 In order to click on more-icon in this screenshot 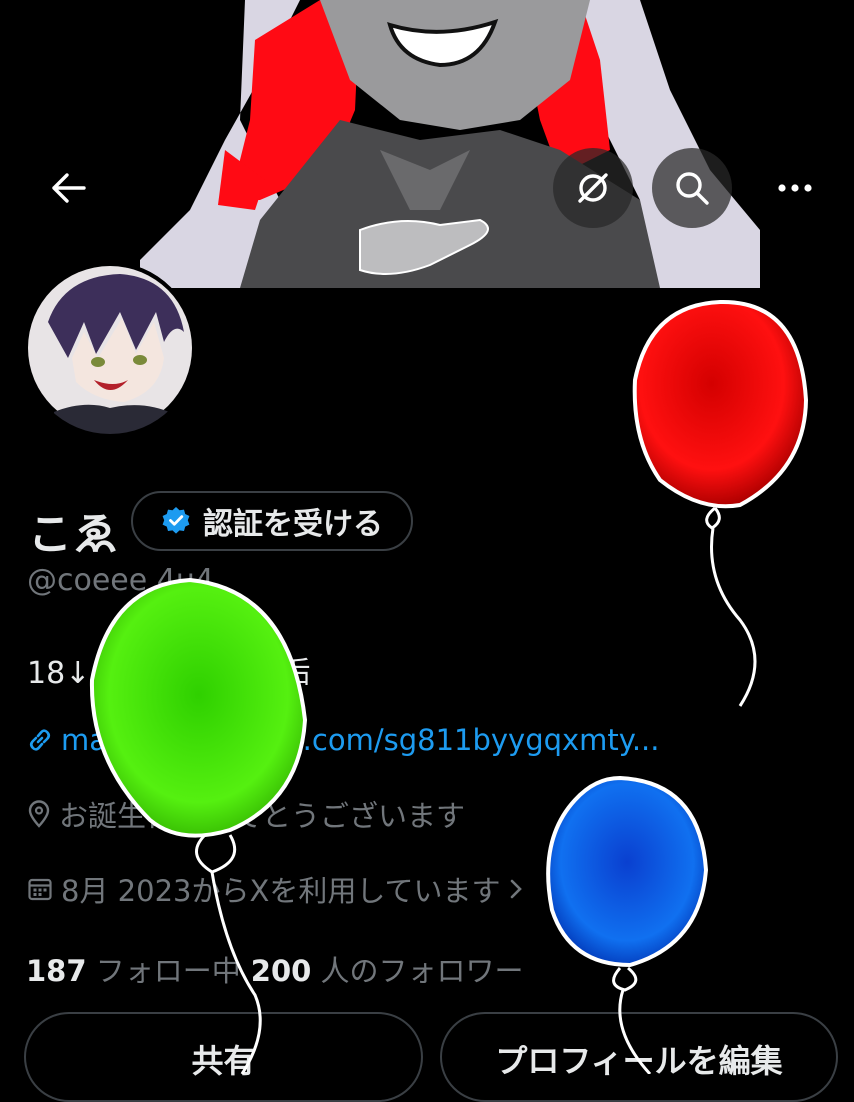, I will do `click(795, 188)`.